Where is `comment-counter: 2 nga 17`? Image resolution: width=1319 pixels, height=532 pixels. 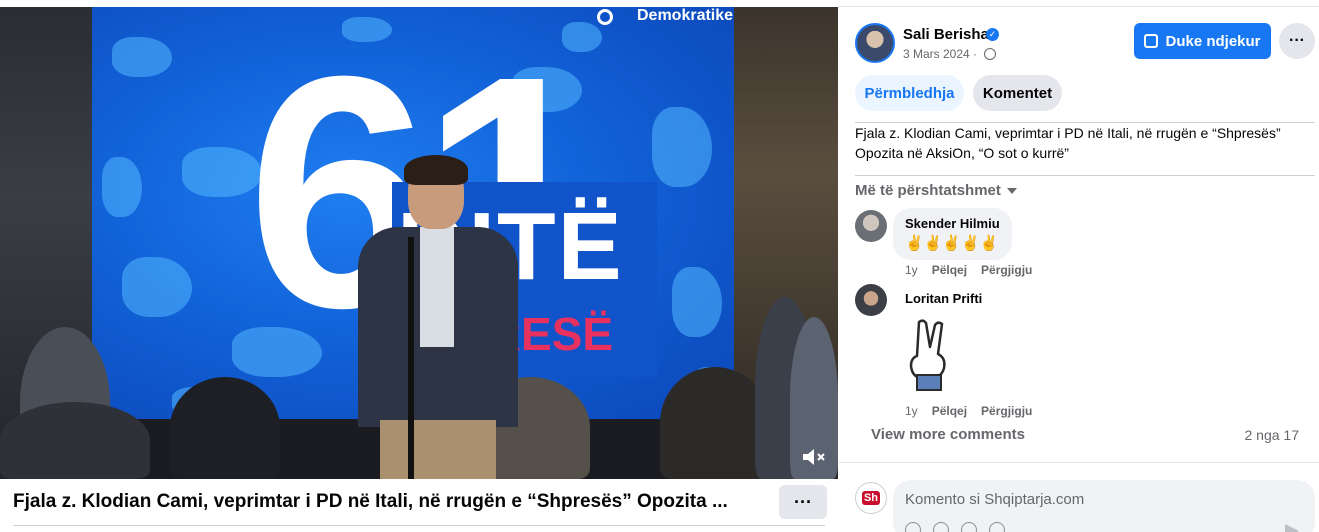 comment-counter: 2 nga 17 is located at coordinates (1272, 435).